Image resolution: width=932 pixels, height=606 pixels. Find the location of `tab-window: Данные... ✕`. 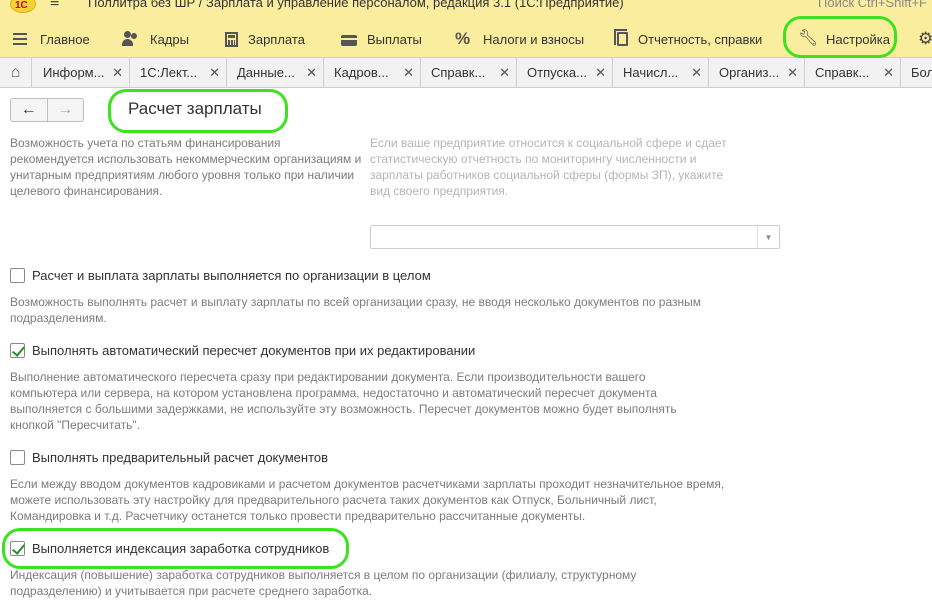

tab-window: Данные... ✕ is located at coordinates (275, 72).